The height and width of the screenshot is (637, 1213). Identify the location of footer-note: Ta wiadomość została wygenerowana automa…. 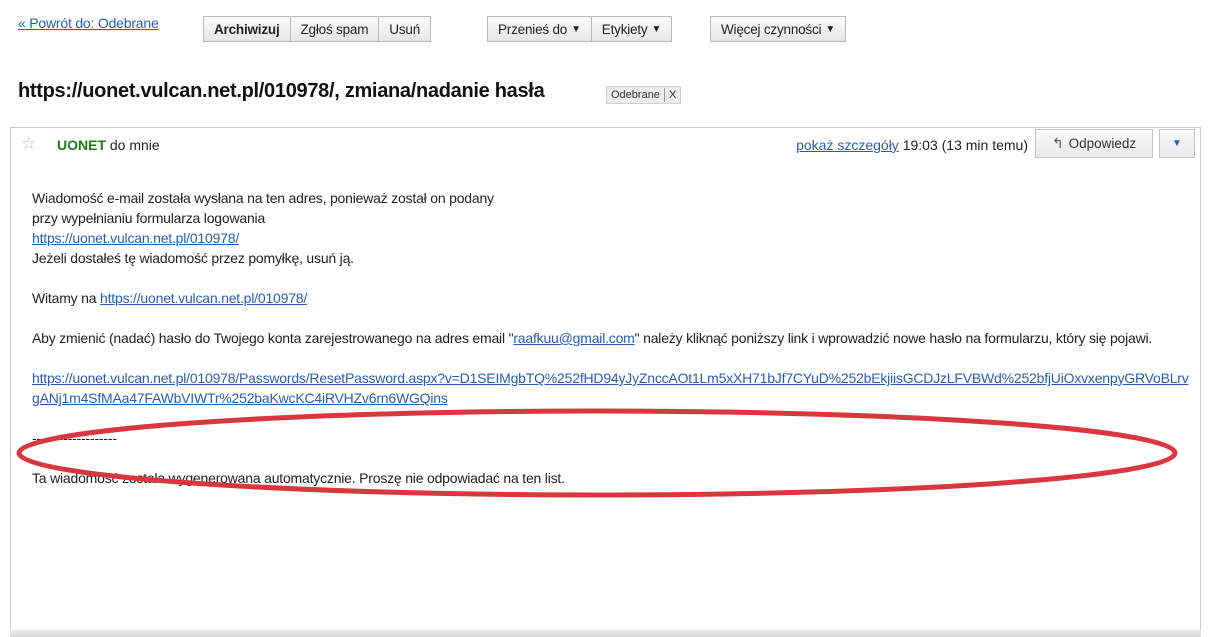
(298, 478).